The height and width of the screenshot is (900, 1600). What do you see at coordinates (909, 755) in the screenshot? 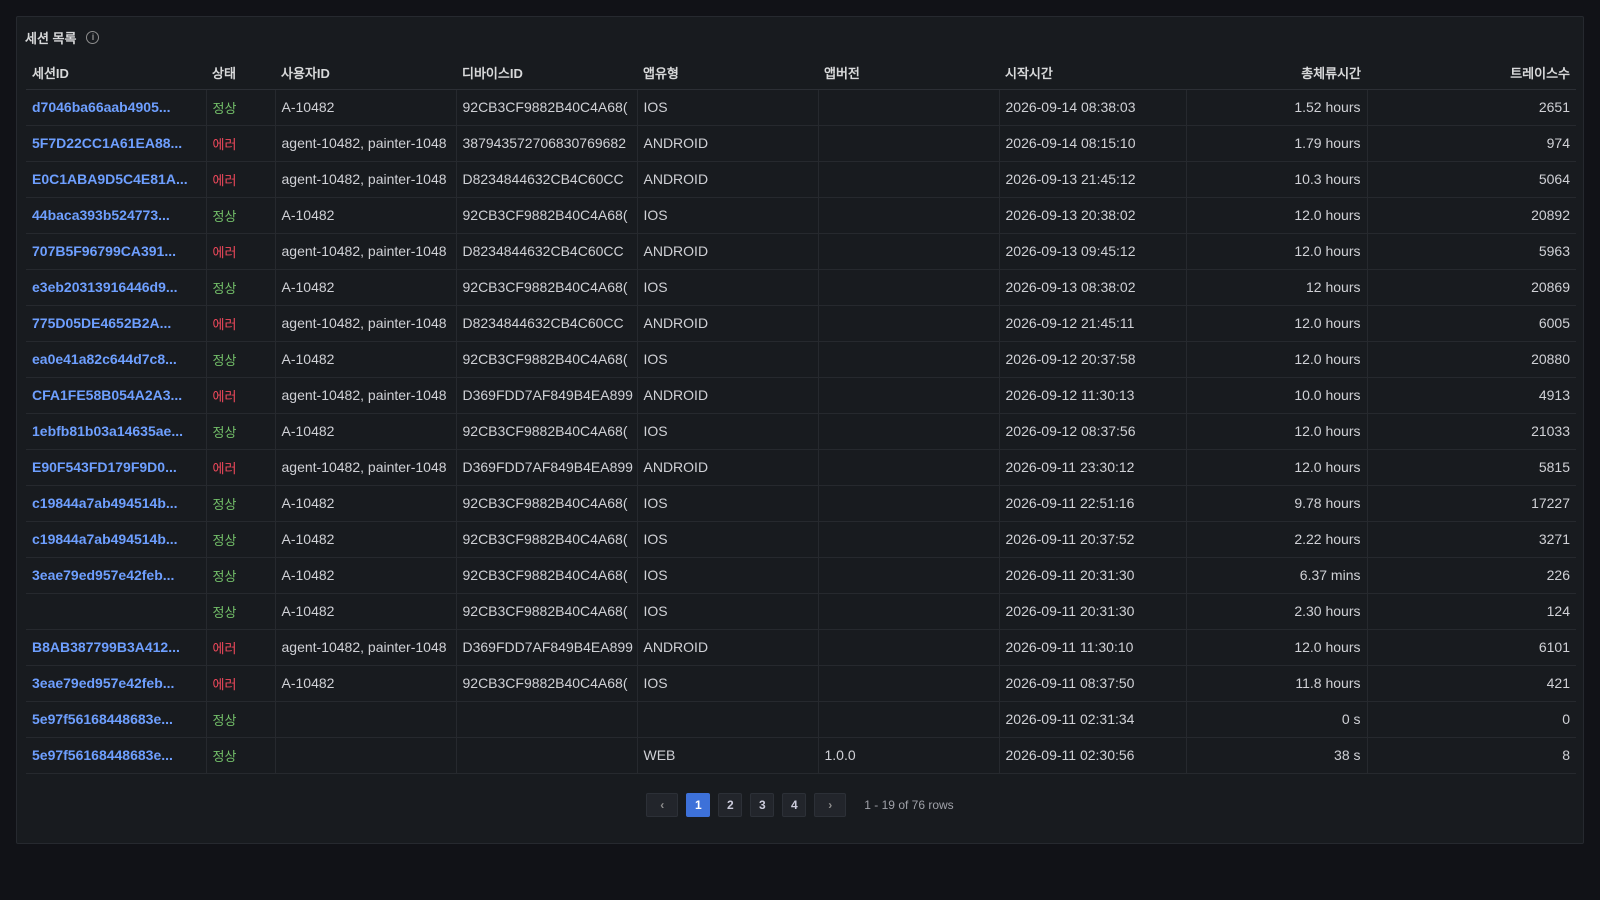
I see `app-version-cell: 1.0.0` at bounding box center [909, 755].